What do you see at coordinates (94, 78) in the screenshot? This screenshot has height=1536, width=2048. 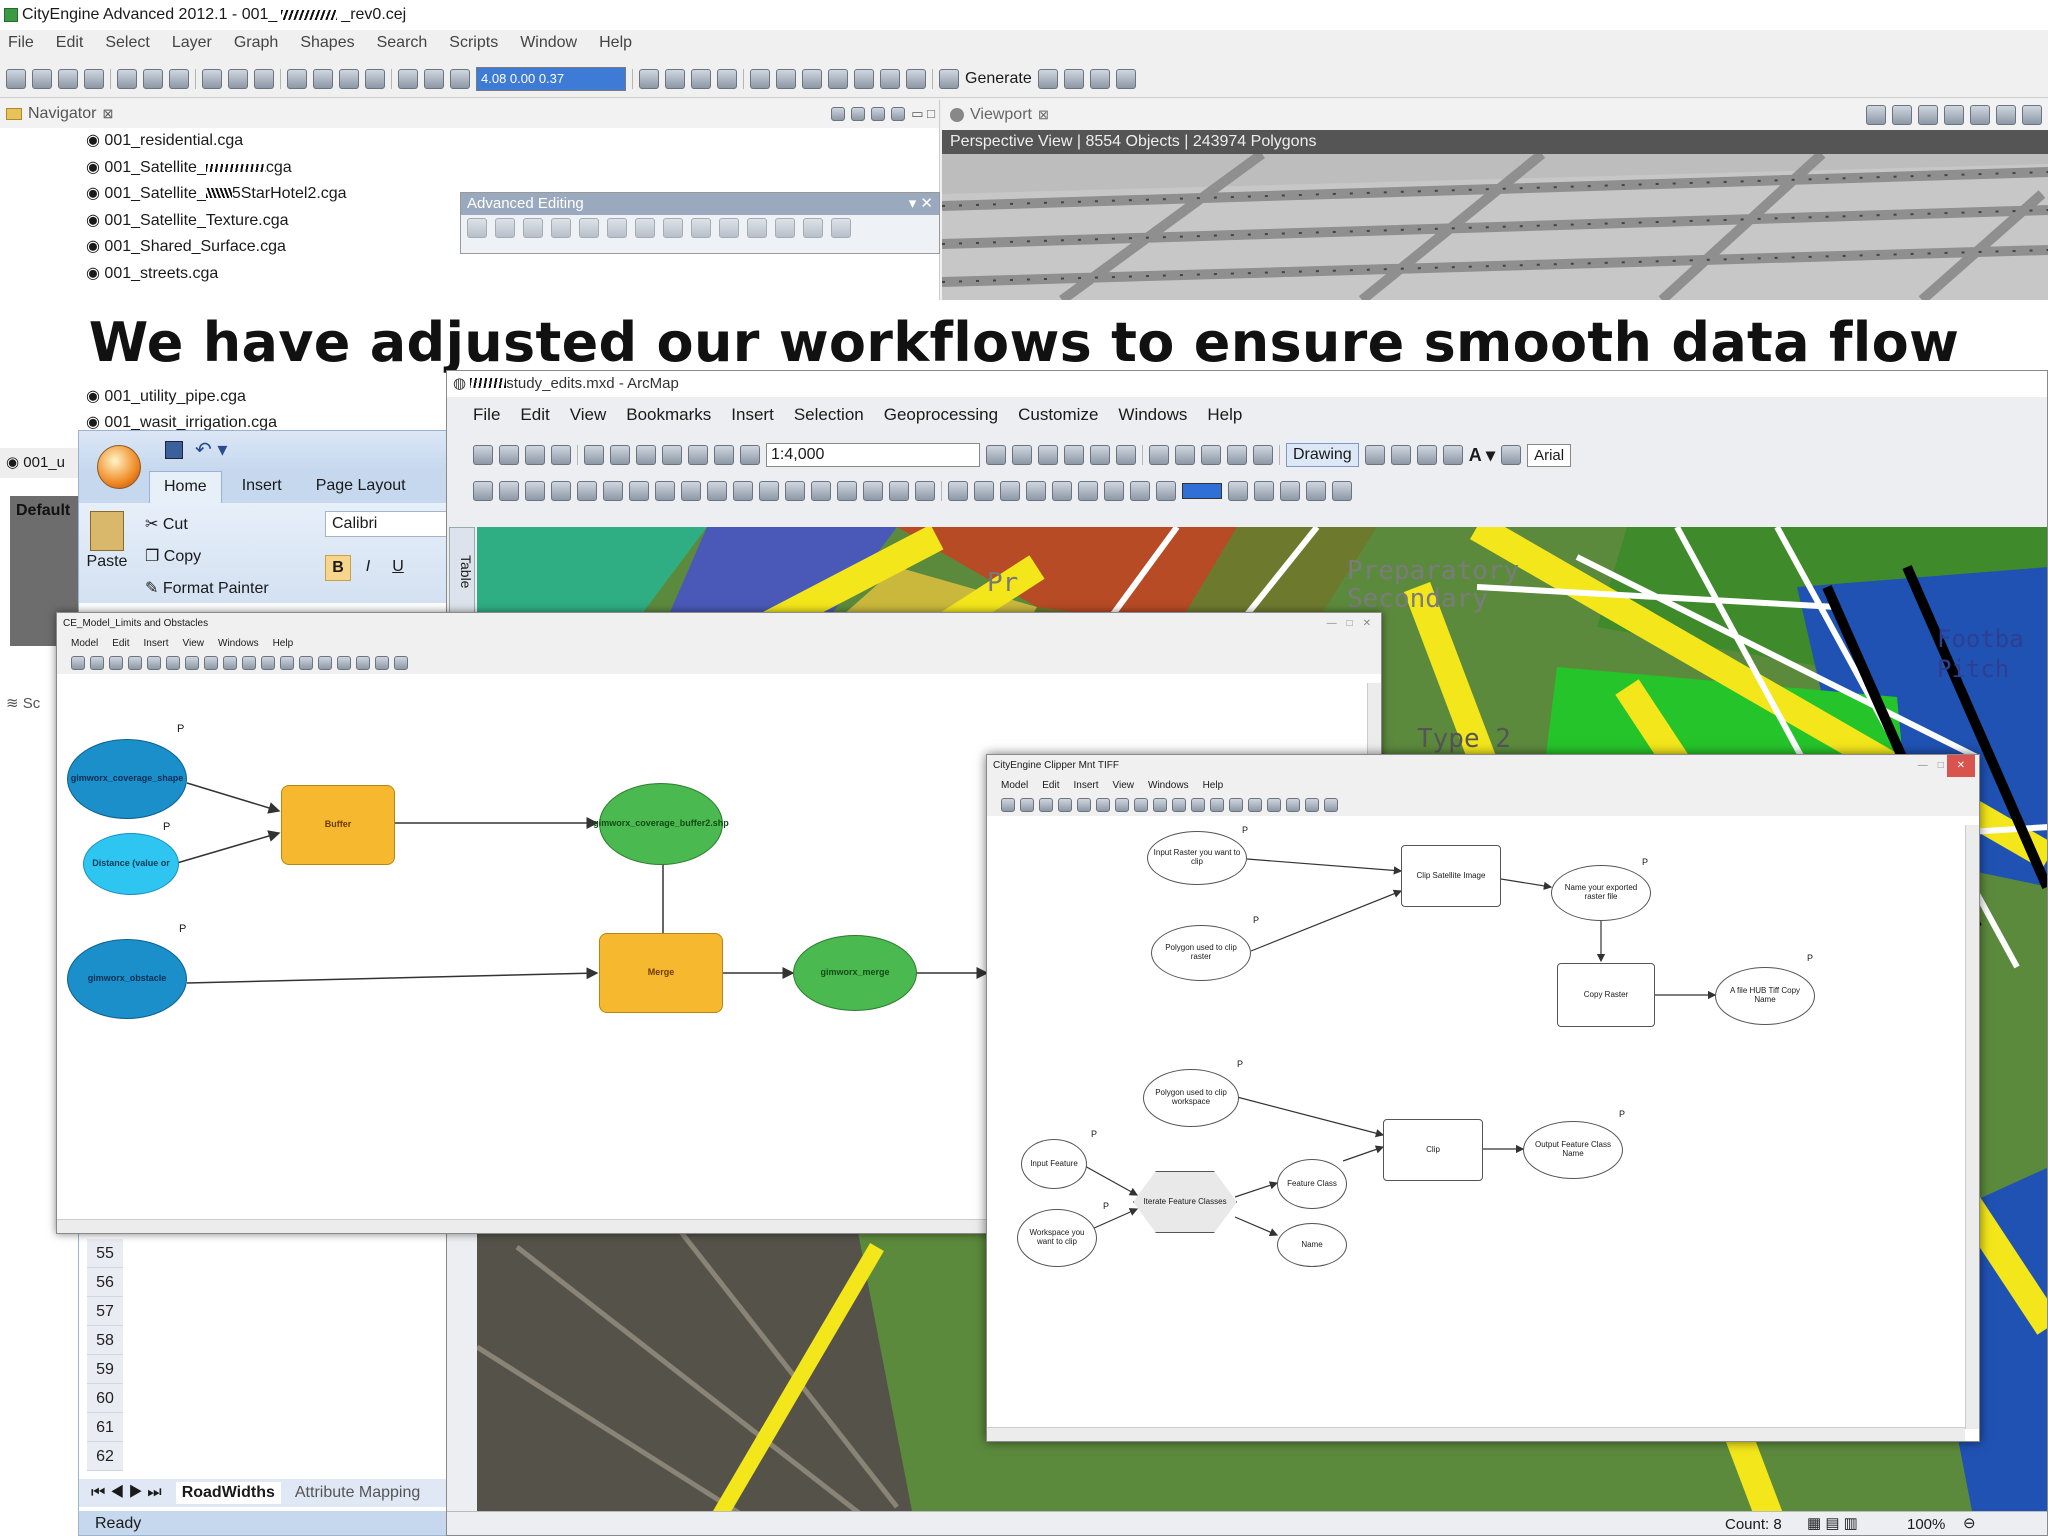 I see `pin-icon` at bounding box center [94, 78].